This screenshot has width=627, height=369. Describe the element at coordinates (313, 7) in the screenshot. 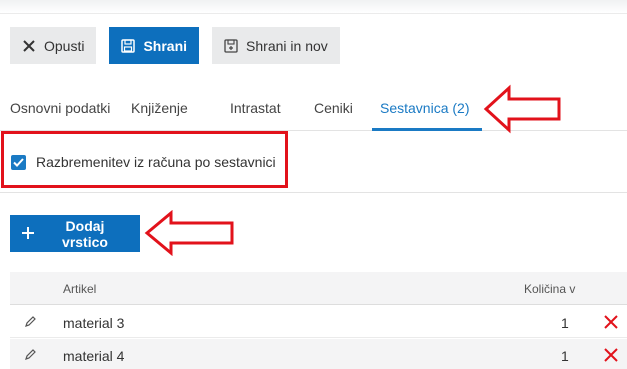

I see `top-bar` at that location.